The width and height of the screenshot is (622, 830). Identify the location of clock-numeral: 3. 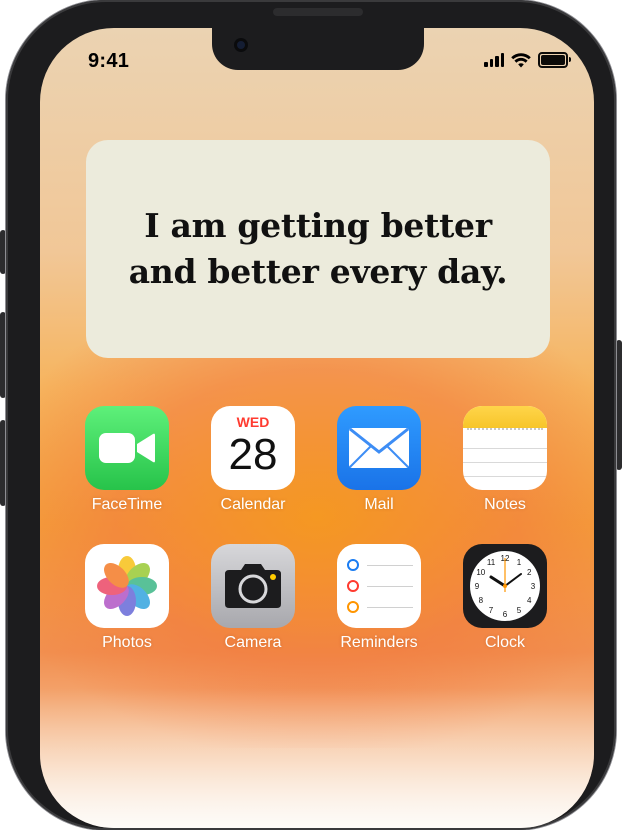
(533, 586).